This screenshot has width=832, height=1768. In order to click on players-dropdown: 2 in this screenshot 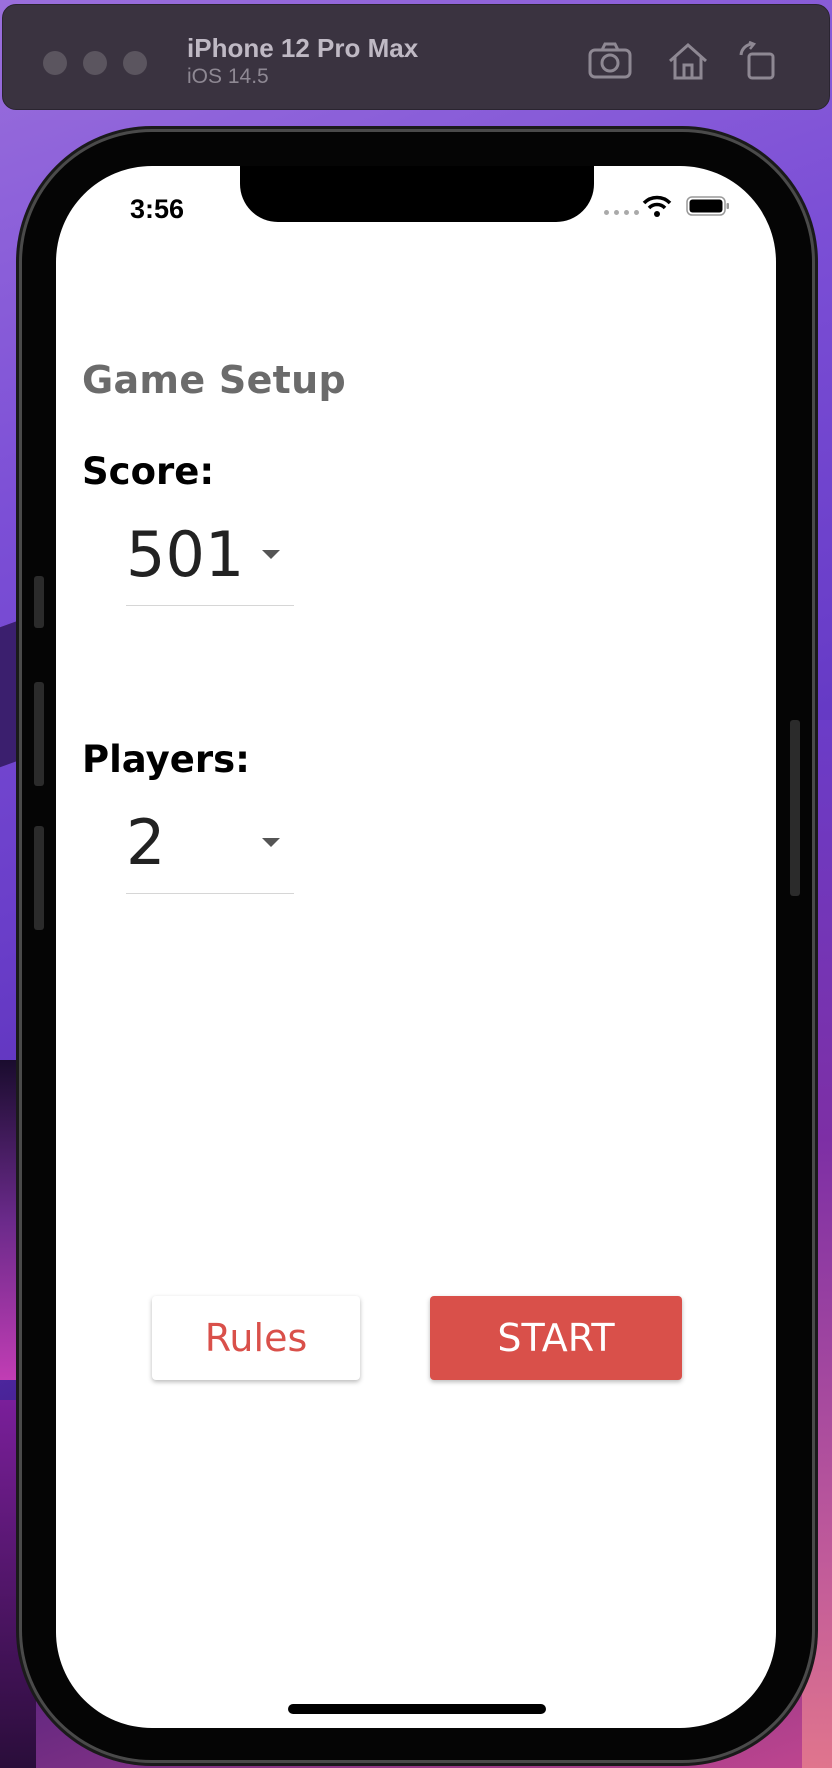, I will do `click(210, 839)`.